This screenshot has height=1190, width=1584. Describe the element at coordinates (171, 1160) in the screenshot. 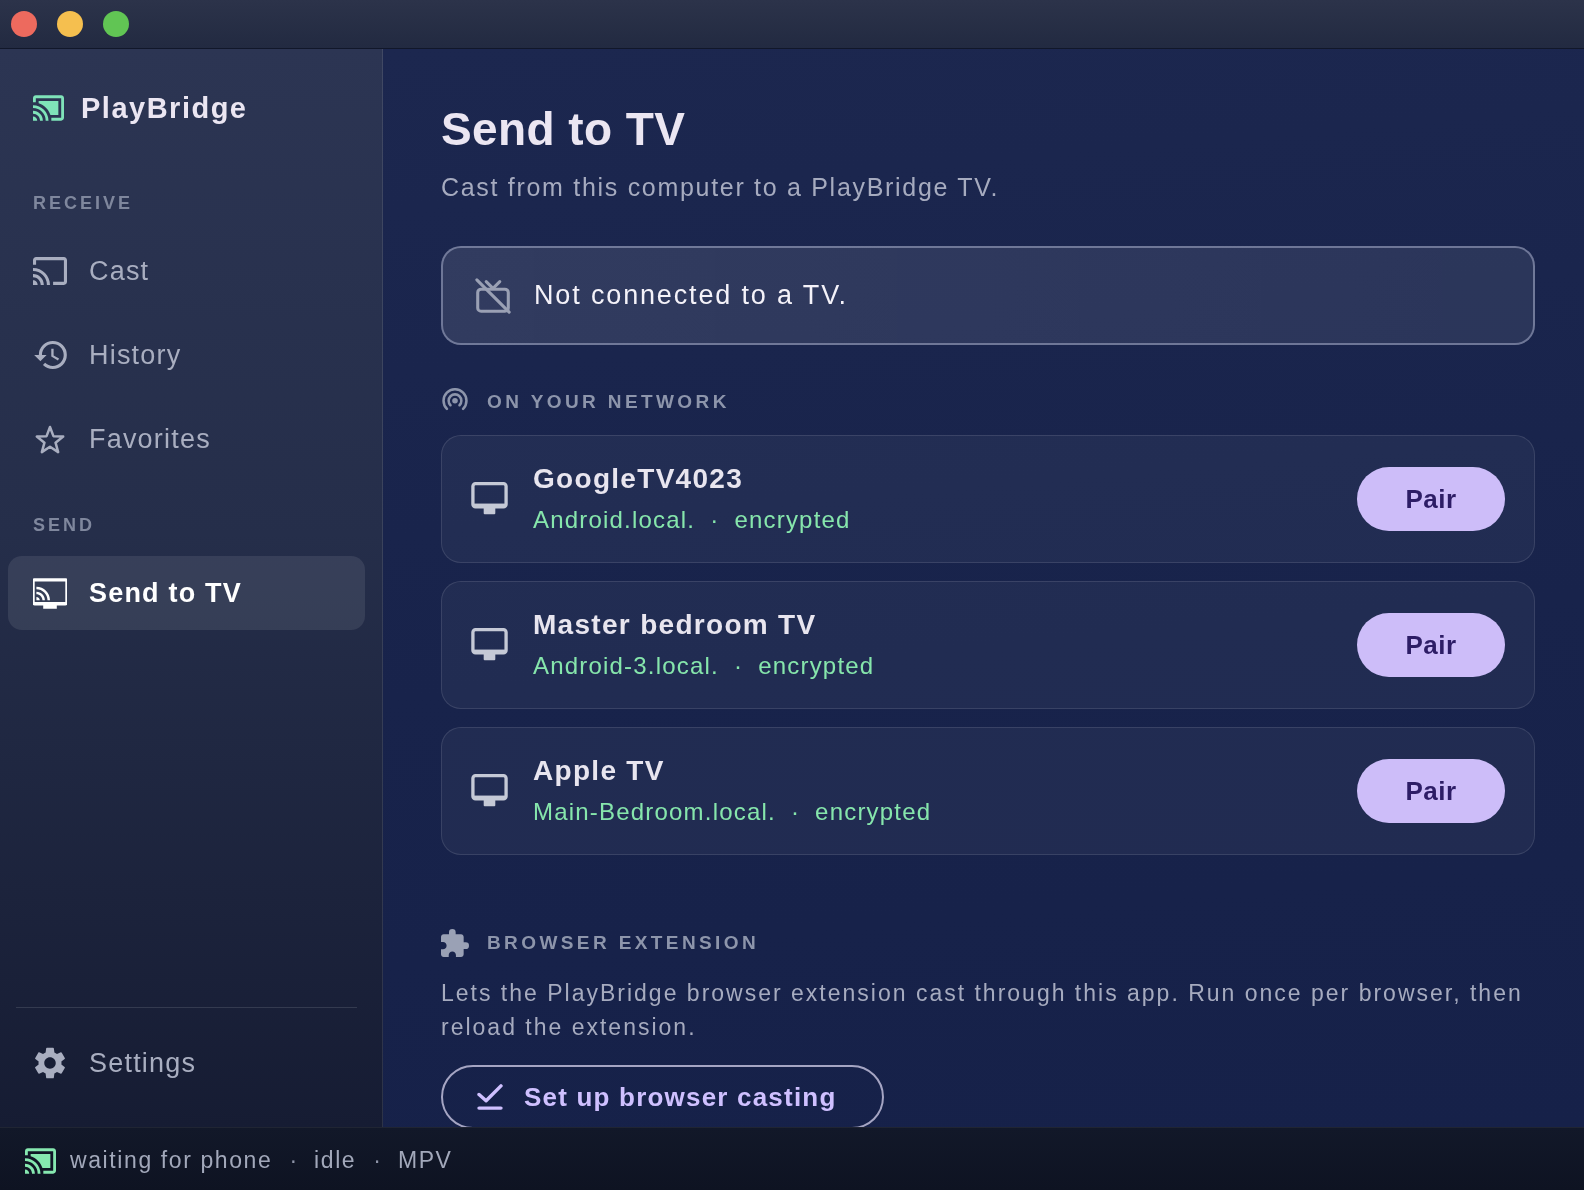

I see `status-text: waiting for phone` at that location.